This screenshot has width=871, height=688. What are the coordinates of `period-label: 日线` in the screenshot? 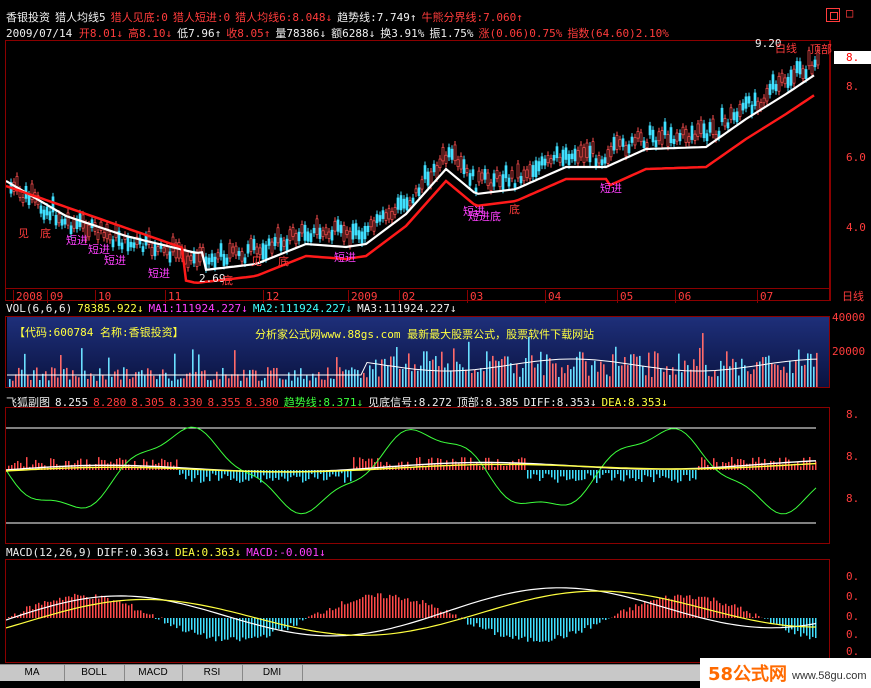 It's located at (853, 296).